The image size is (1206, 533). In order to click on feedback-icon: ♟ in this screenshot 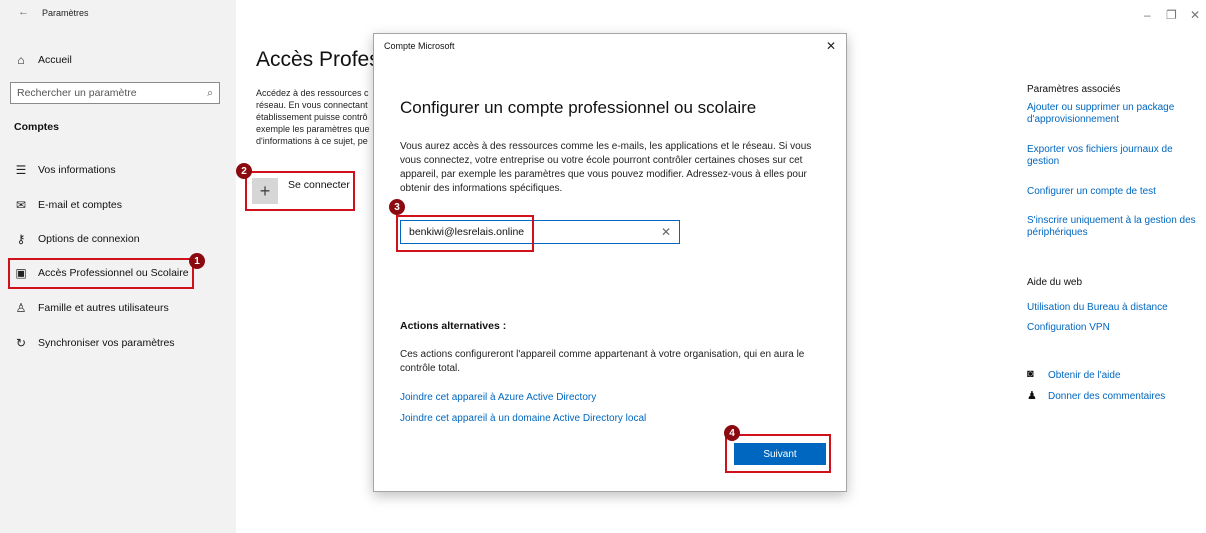, I will do `click(1032, 396)`.